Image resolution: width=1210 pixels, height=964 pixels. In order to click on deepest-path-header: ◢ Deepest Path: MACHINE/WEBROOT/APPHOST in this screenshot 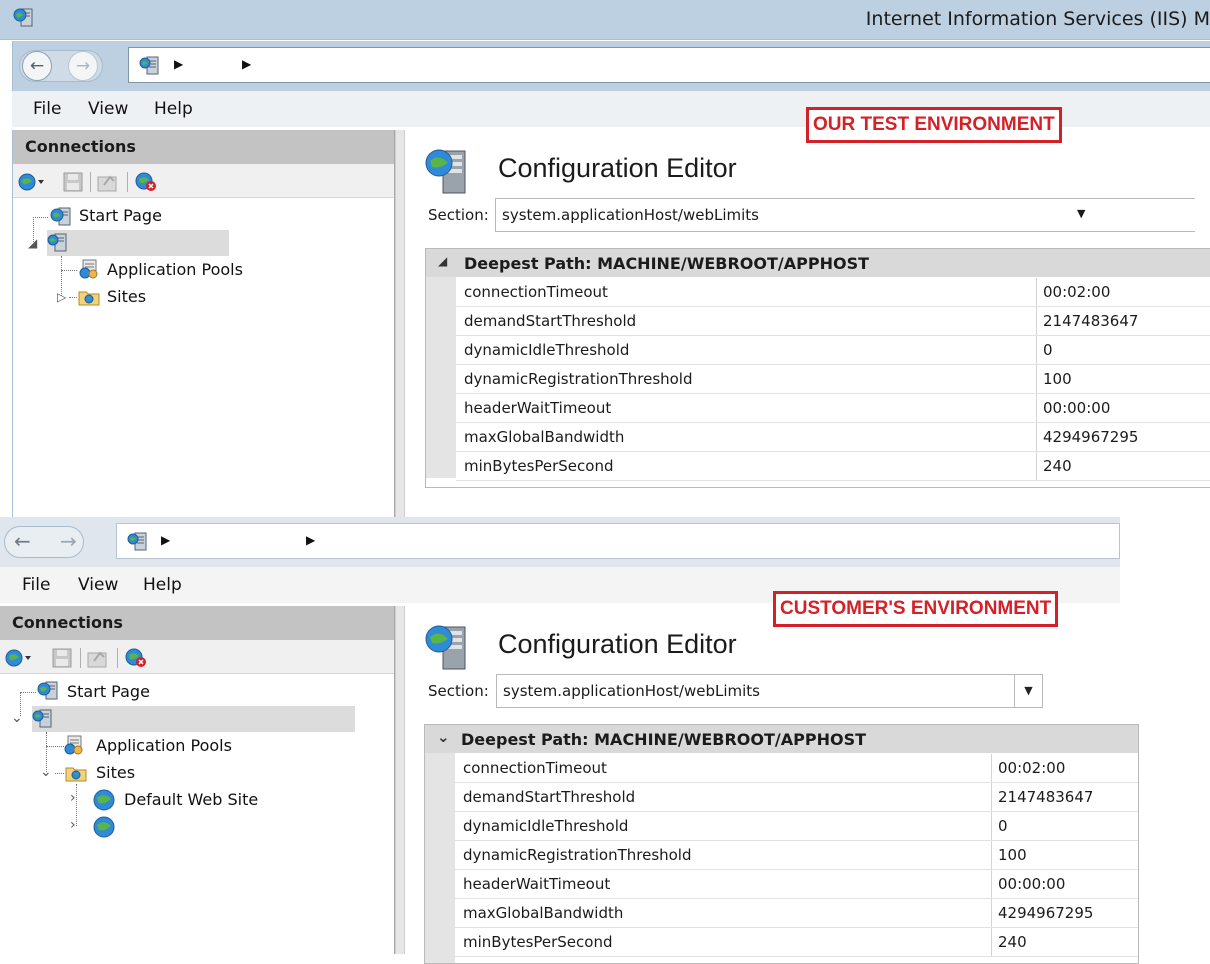, I will do `click(818, 263)`.